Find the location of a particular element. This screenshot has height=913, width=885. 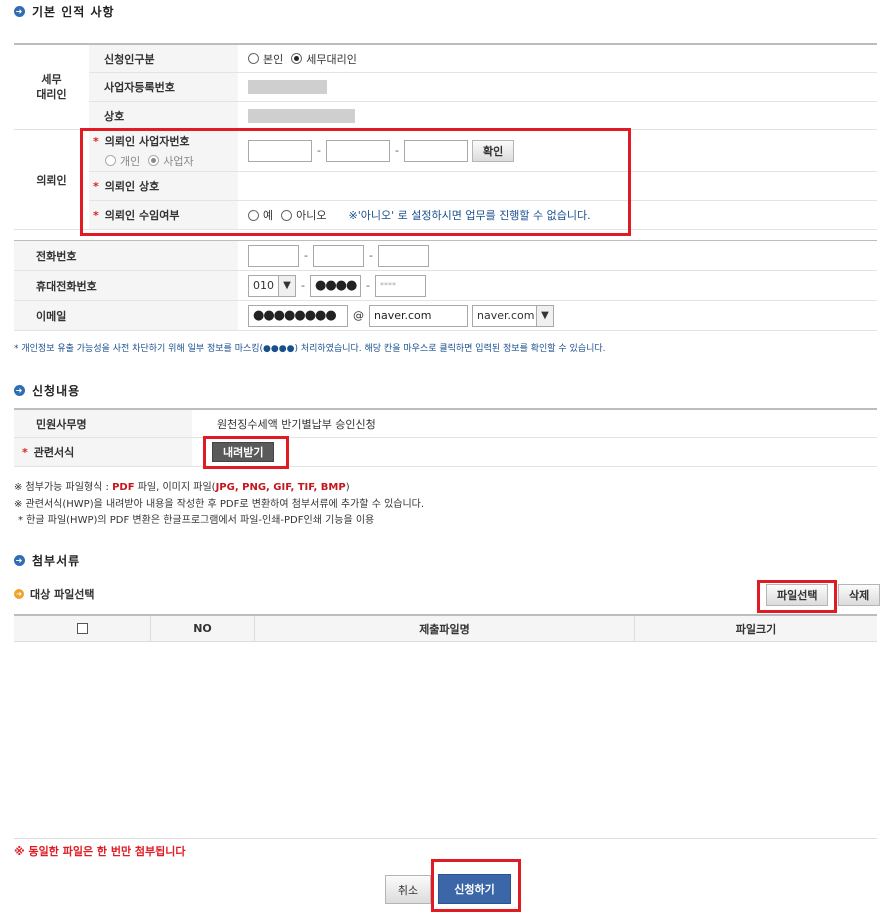

agent-bizno-value is located at coordinates (287, 87).